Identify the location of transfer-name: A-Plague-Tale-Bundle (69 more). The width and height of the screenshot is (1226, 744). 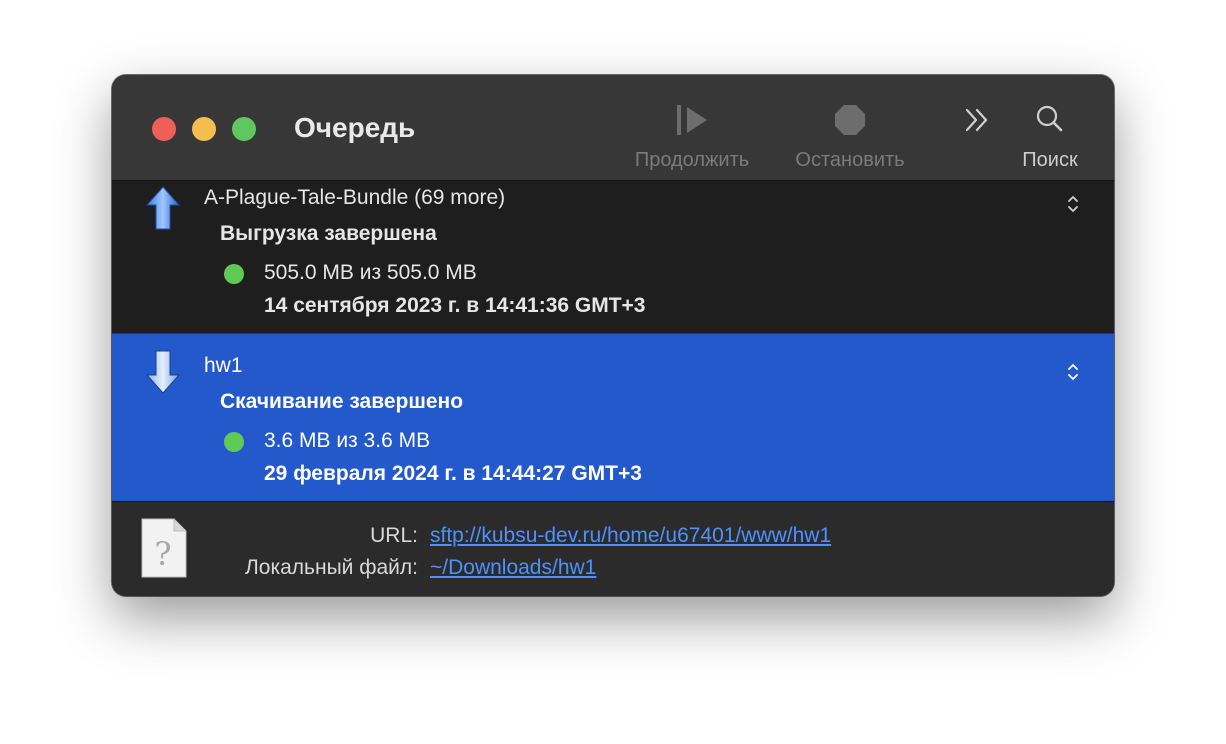
(355, 197).